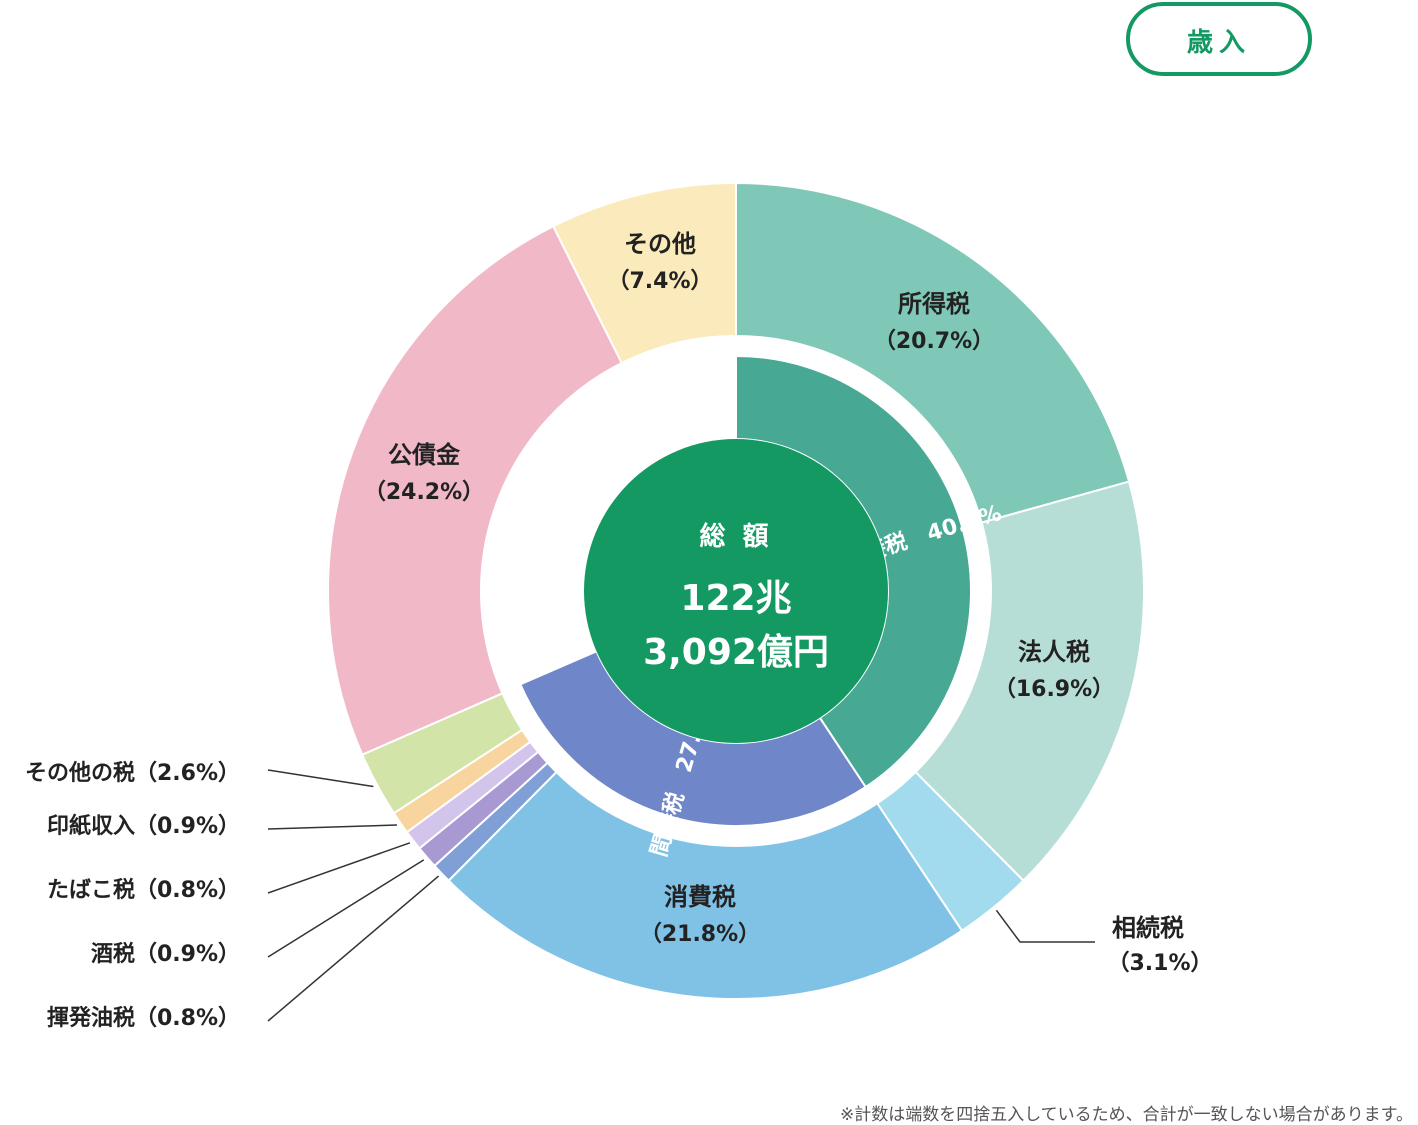  Describe the element at coordinates (934, 304) in the screenshot. I see `label-name-0: 所得税` at that location.